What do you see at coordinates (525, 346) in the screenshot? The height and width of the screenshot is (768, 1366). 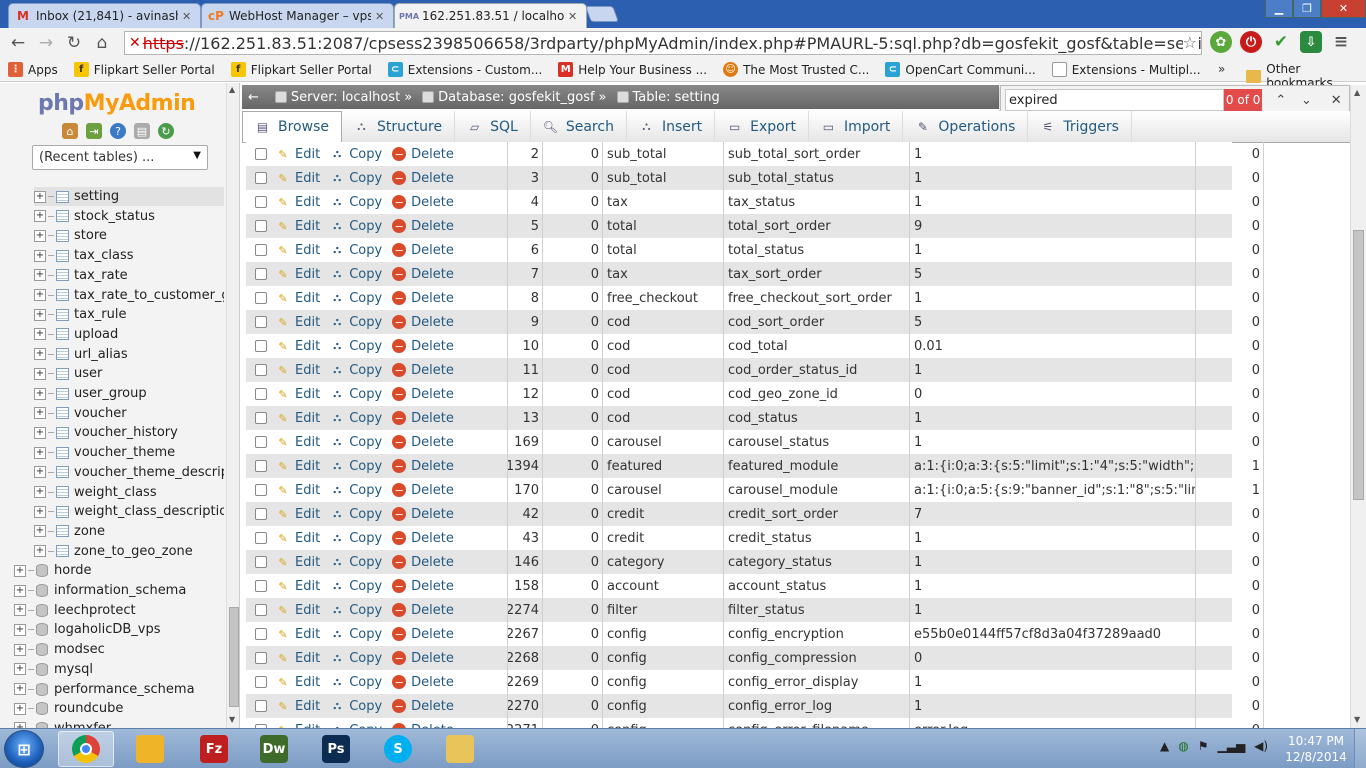 I see `cell-setting-id: 10` at bounding box center [525, 346].